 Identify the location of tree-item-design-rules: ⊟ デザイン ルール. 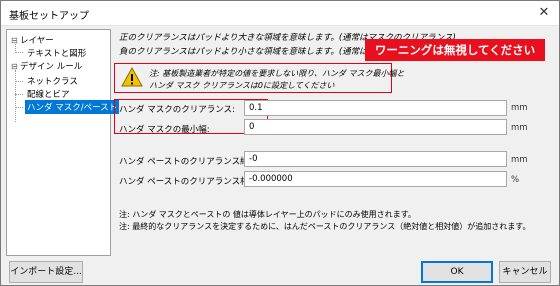
(46, 66).